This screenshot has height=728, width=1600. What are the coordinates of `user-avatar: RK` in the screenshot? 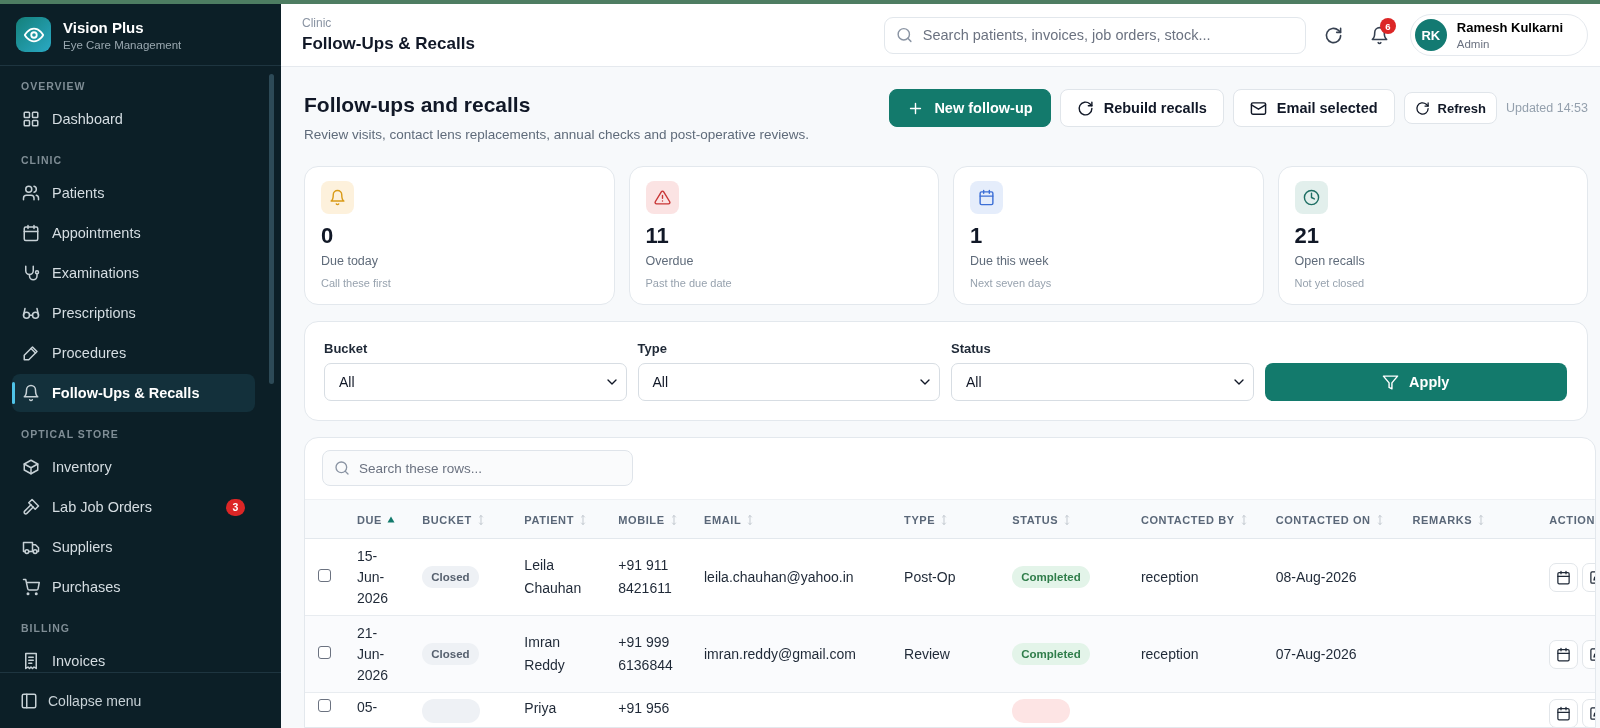 It's located at (1430, 35).